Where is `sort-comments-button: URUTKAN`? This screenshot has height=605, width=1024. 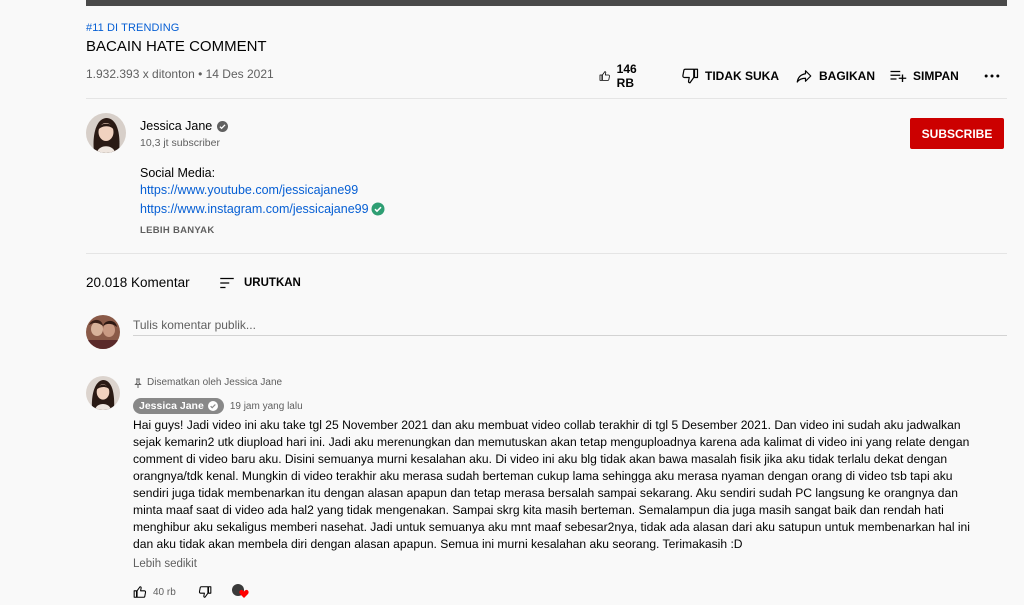
sort-comments-button: URUTKAN is located at coordinates (259, 283).